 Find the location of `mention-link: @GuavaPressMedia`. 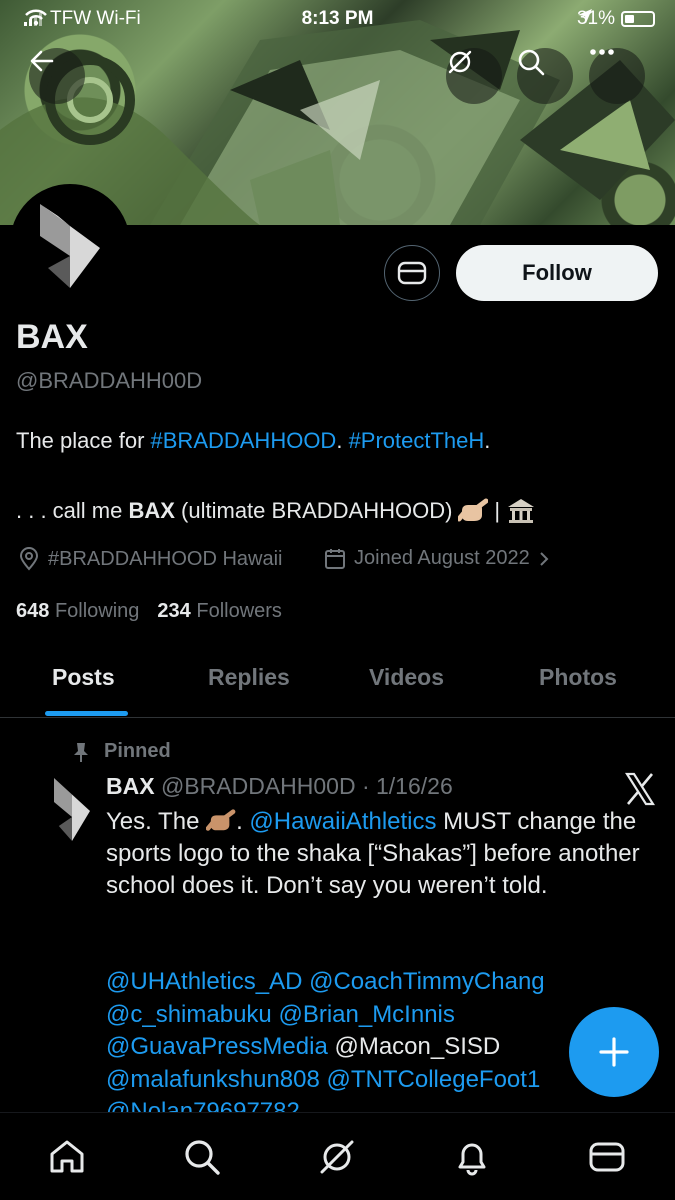

mention-link: @GuavaPressMedia is located at coordinates (217, 1046).